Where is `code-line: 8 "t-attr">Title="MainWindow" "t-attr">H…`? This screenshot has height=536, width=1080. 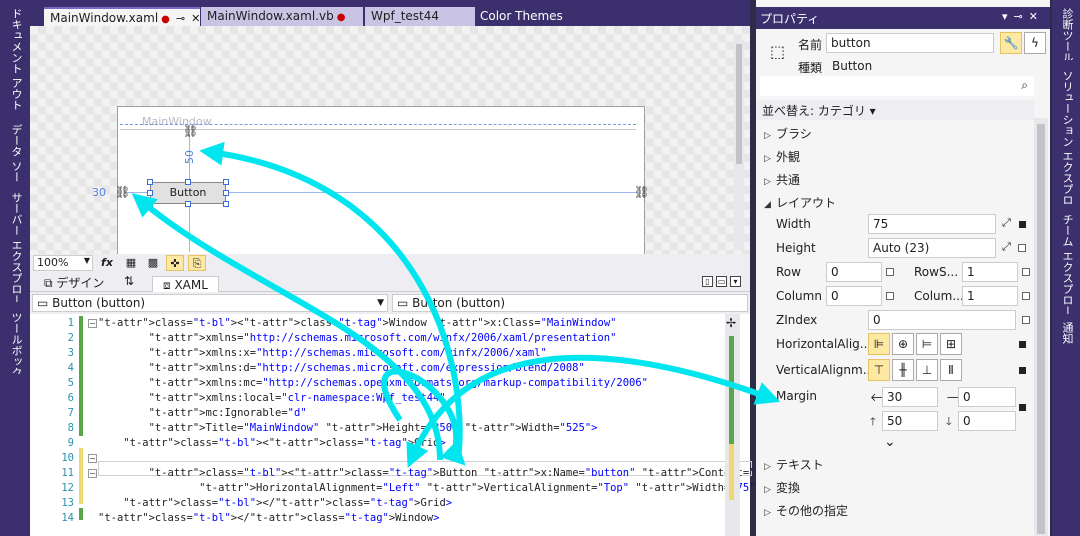
code-line: 8 "t-attr">Title="MainWindow" "t-attr">H… is located at coordinates (380, 428).